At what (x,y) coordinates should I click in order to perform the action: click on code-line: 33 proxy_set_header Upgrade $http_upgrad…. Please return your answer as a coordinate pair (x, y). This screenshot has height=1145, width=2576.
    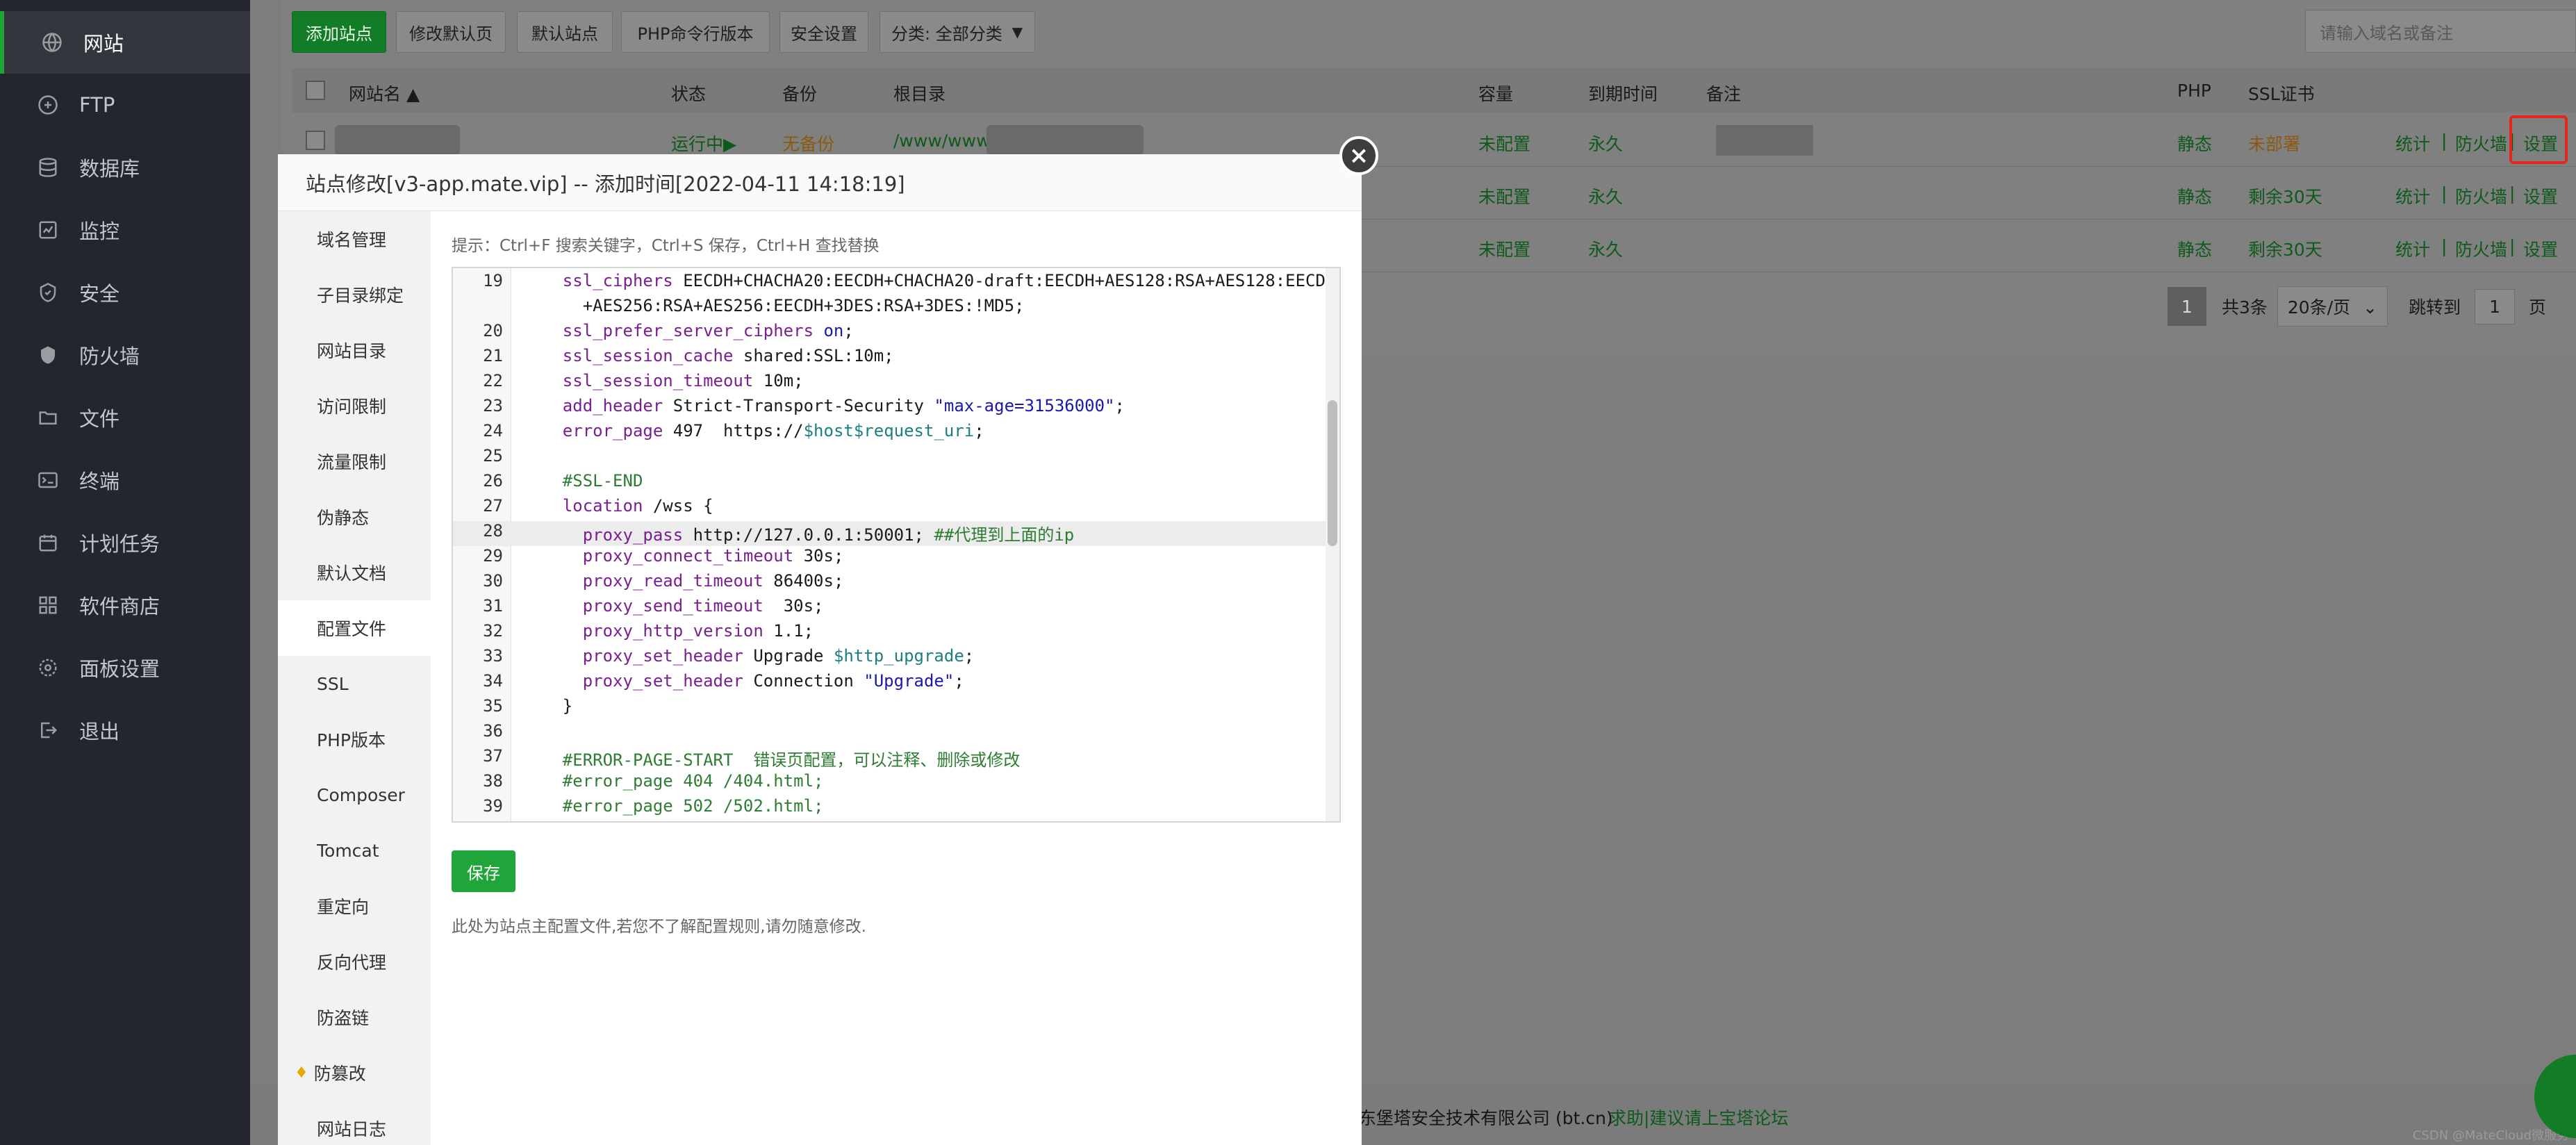
    Looking at the image, I should click on (896, 658).